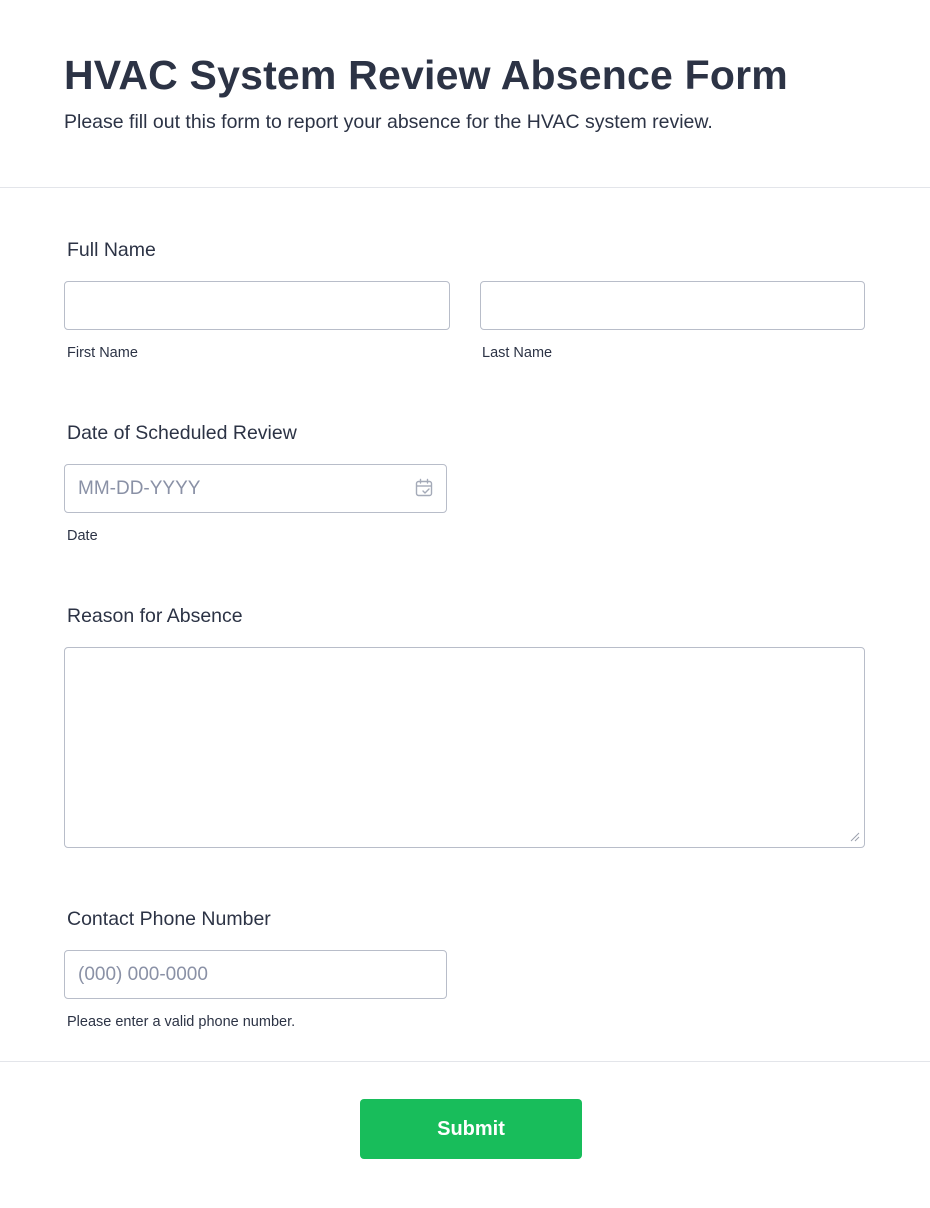  I want to click on first-name-sublabel: First Name, so click(102, 353).